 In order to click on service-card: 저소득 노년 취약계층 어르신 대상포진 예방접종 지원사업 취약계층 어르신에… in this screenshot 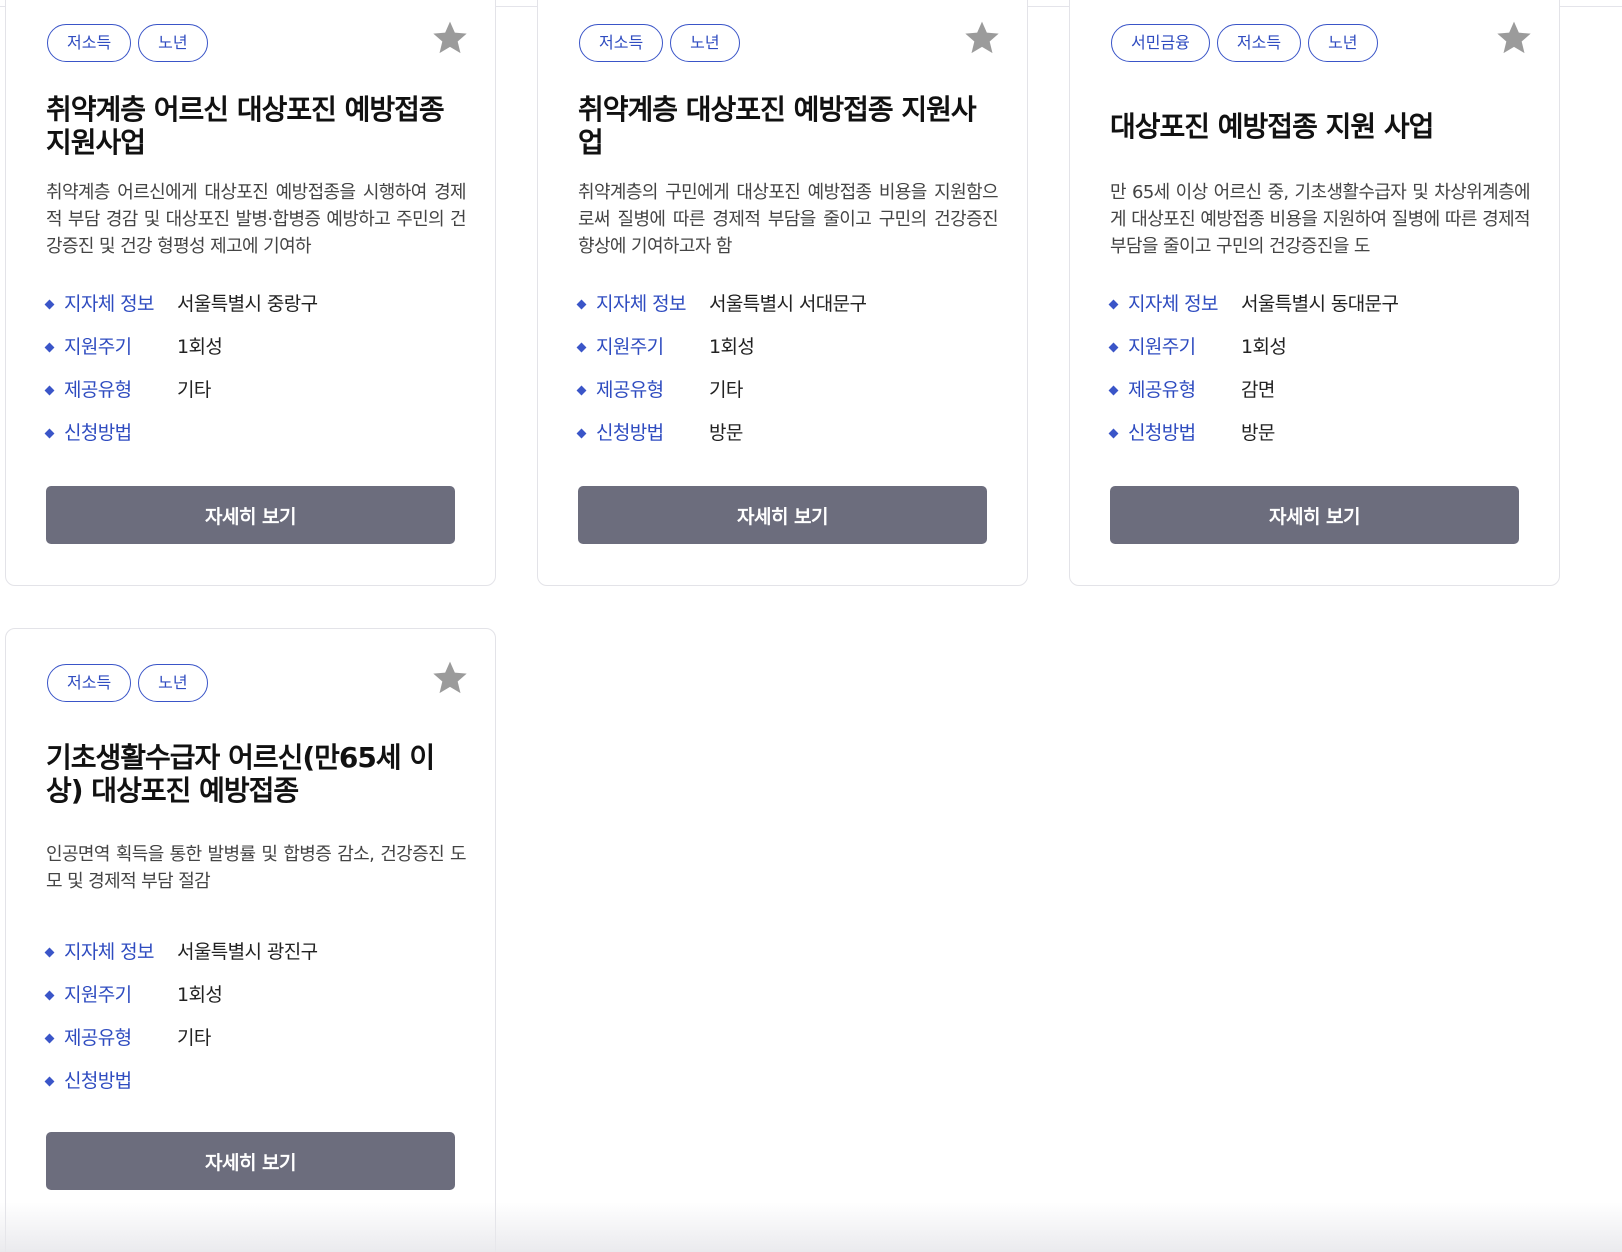, I will do `click(250, 293)`.